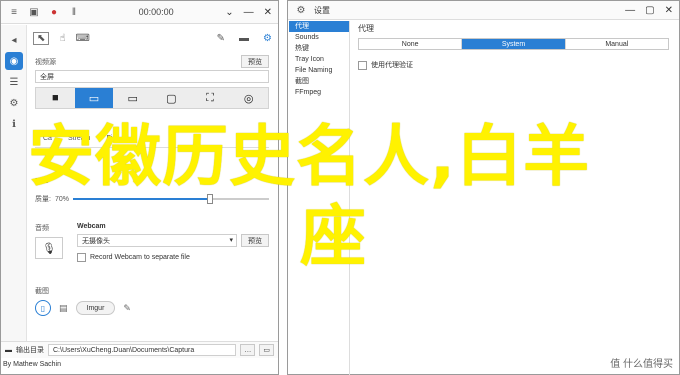 The width and height of the screenshot is (680, 375). I want to click on video-source-section: 视频源 预览 全屏 ■ ▭ ▭ ▢ ⛶ ◎, so click(152, 82).